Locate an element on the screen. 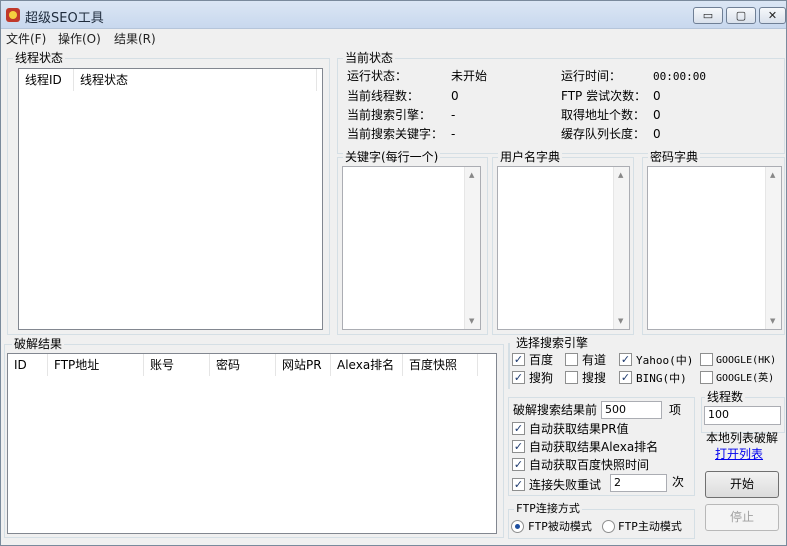 This screenshot has height=546, width=787. passwords-textarea: ▲ ▼ is located at coordinates (714, 248).